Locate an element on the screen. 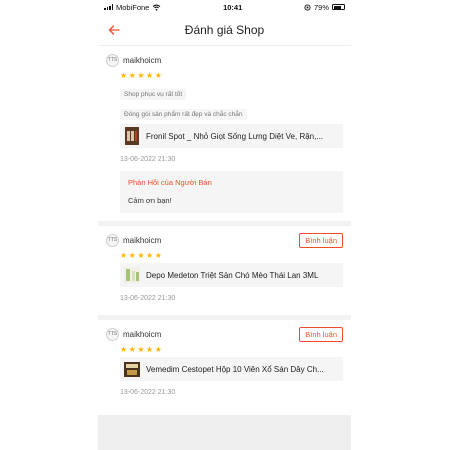  status-bar: MobiFone 10:41 79% is located at coordinates (224, 7).